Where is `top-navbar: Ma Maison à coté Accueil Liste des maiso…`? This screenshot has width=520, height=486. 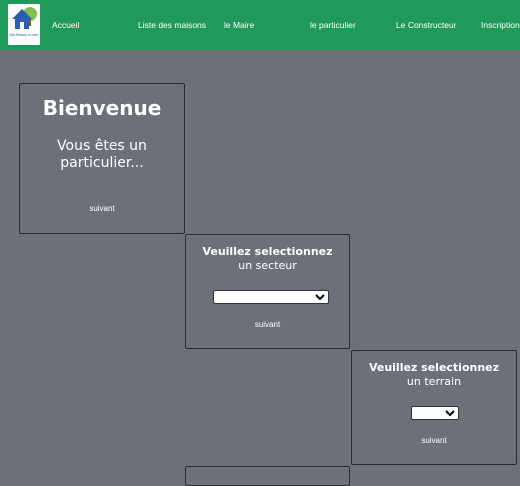 top-navbar: Ma Maison à coté Accueil Liste des maiso… is located at coordinates (260, 25).